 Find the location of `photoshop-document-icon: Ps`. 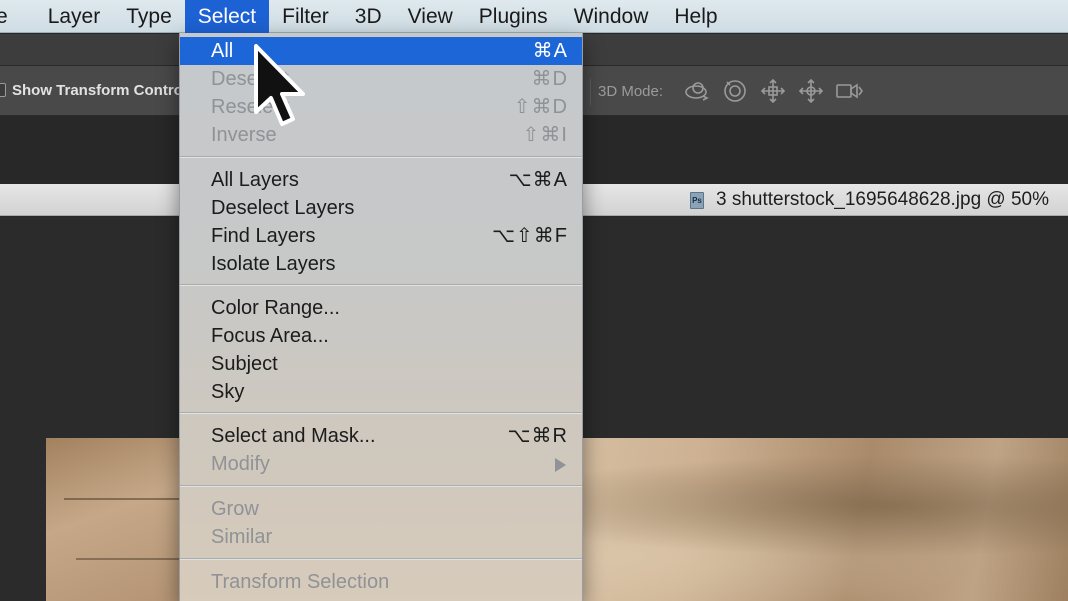

photoshop-document-icon: Ps is located at coordinates (697, 200).